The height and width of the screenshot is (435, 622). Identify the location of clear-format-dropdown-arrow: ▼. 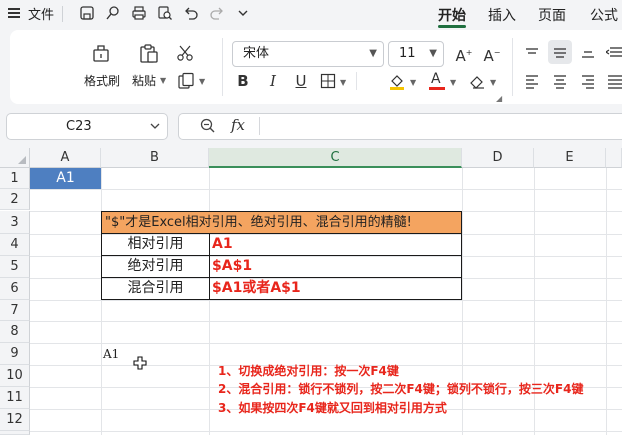
(493, 82).